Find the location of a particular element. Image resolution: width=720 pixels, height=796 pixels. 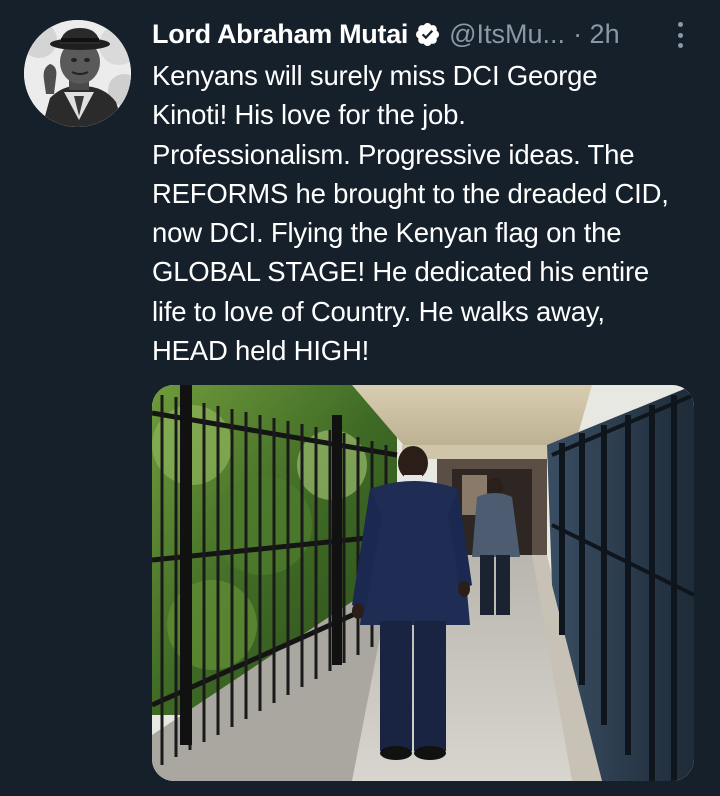

author-avatar is located at coordinates (77, 73).